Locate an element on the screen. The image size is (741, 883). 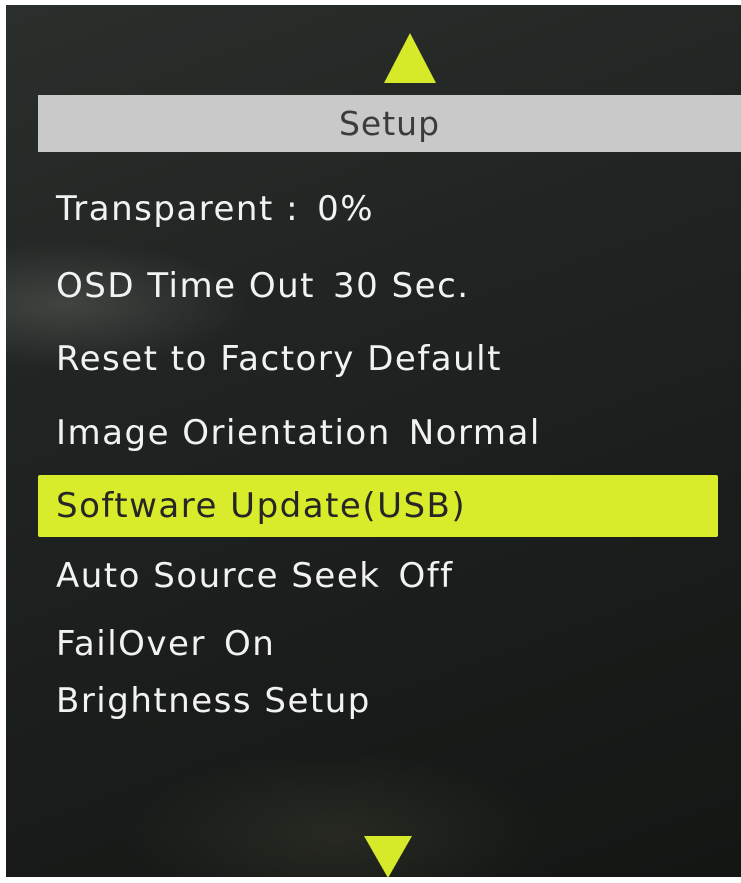
menu-item-failover: FailOver On is located at coordinates (165, 644).